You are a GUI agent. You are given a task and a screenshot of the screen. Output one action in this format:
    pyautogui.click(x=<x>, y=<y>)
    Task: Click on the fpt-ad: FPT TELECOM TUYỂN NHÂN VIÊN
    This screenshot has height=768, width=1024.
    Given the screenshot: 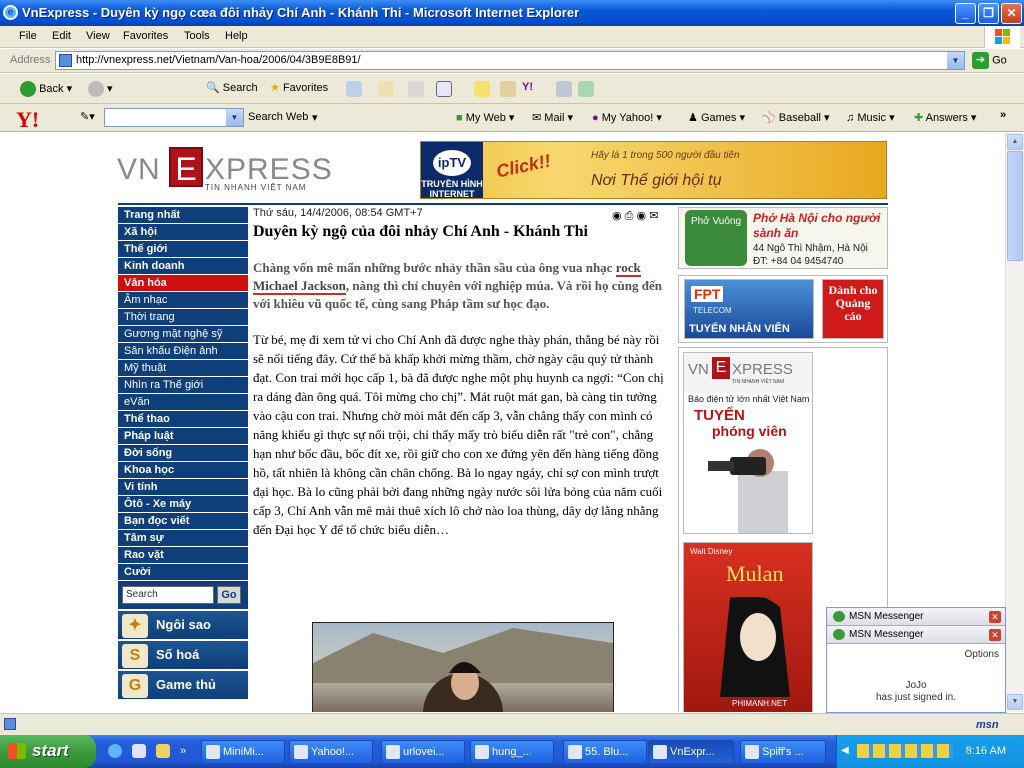 What is the action you would take?
    pyautogui.click(x=749, y=309)
    